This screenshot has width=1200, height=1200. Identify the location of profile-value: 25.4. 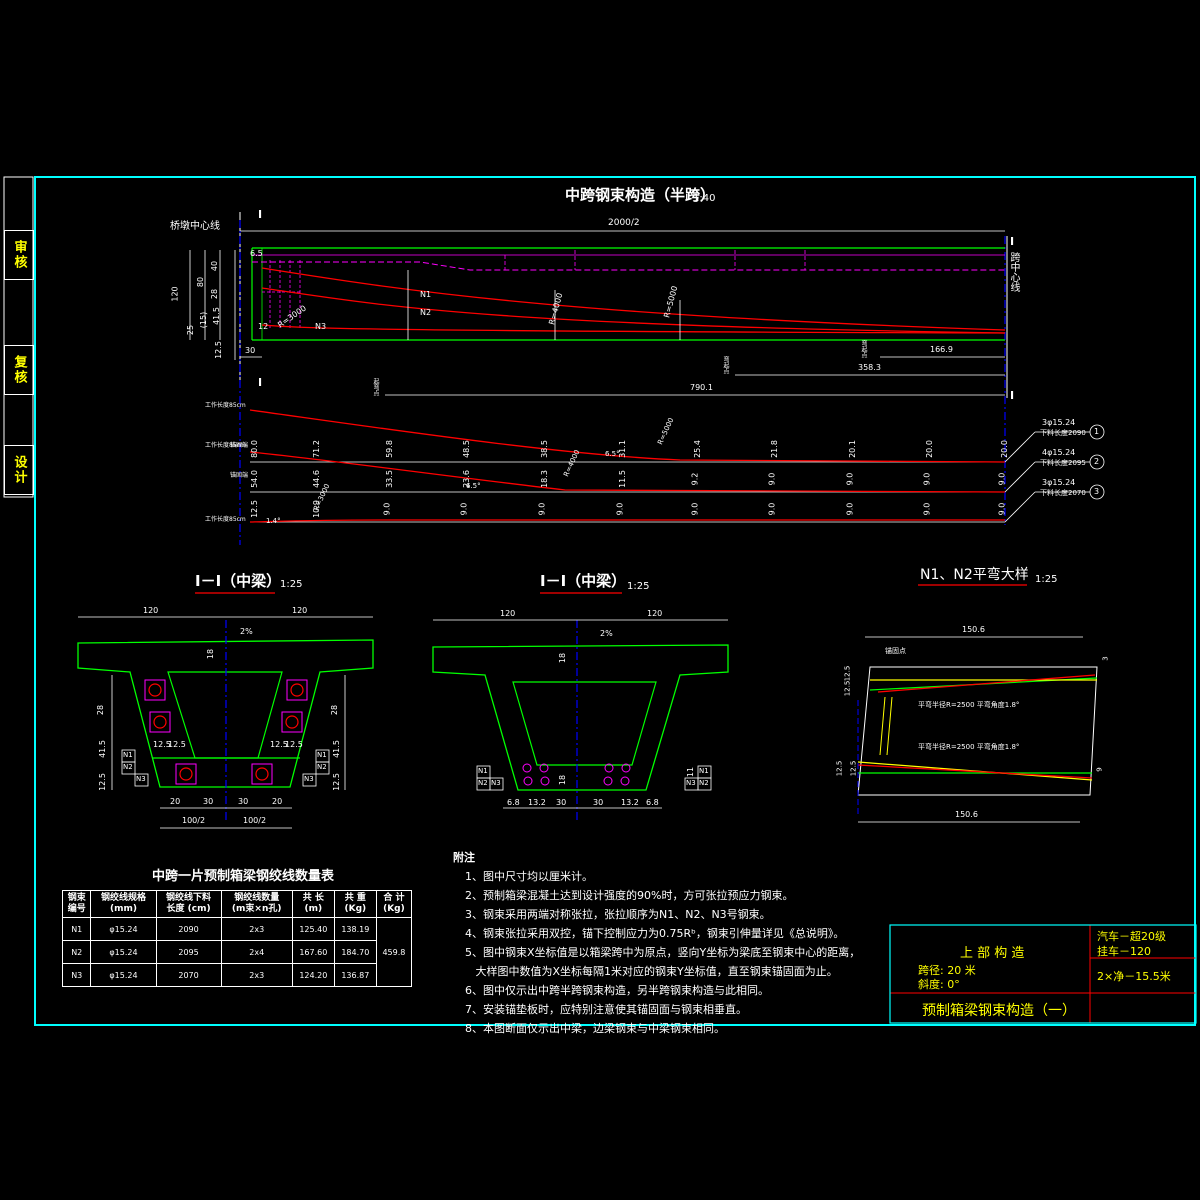
(697, 449).